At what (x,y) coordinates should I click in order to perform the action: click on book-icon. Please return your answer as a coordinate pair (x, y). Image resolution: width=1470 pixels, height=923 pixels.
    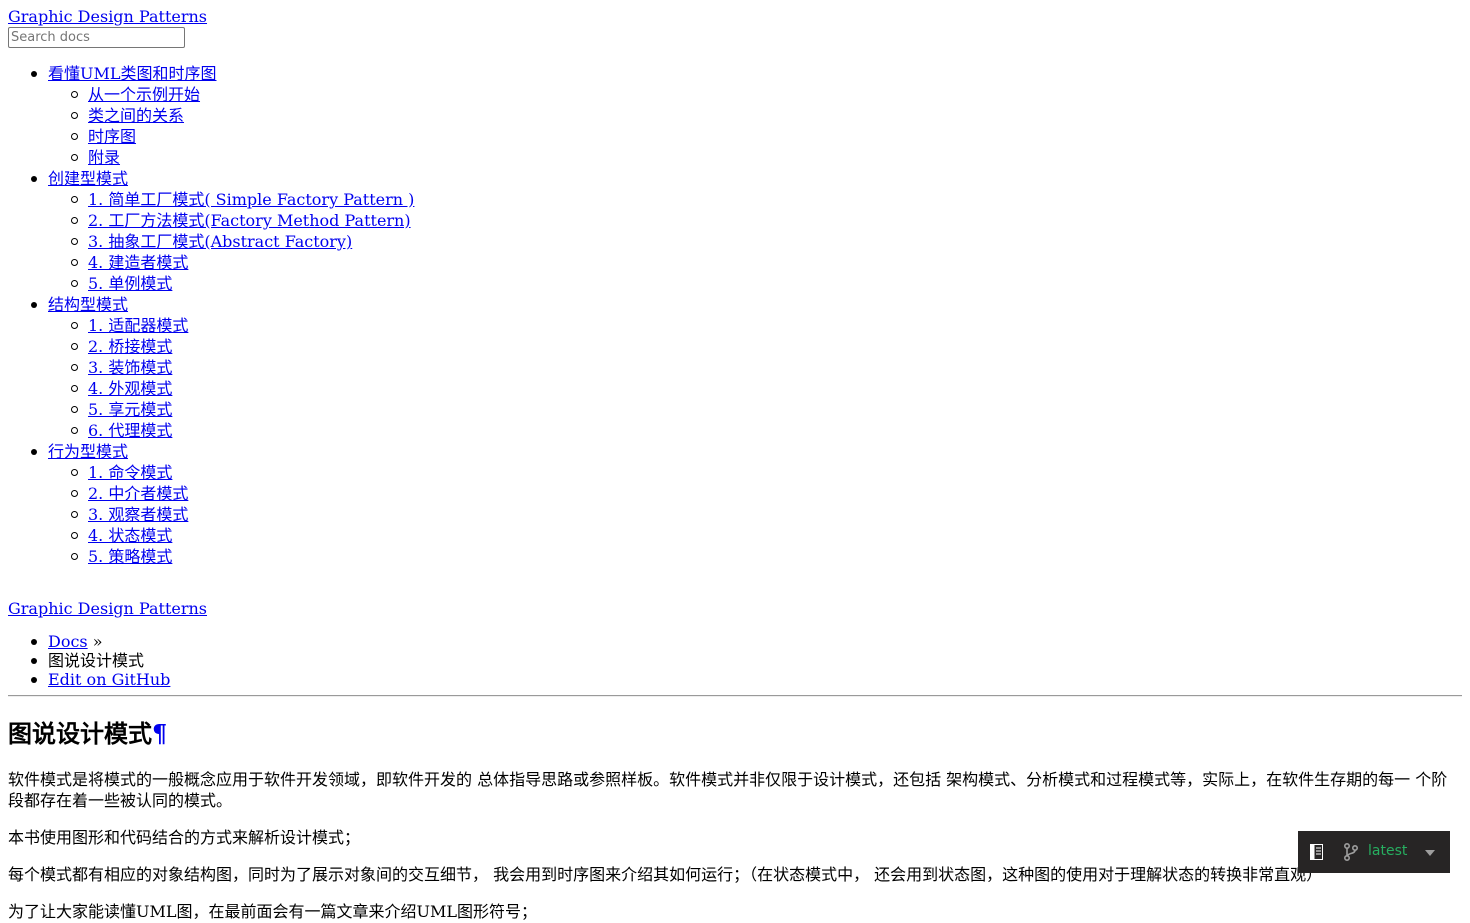
    Looking at the image, I should click on (1316, 852).